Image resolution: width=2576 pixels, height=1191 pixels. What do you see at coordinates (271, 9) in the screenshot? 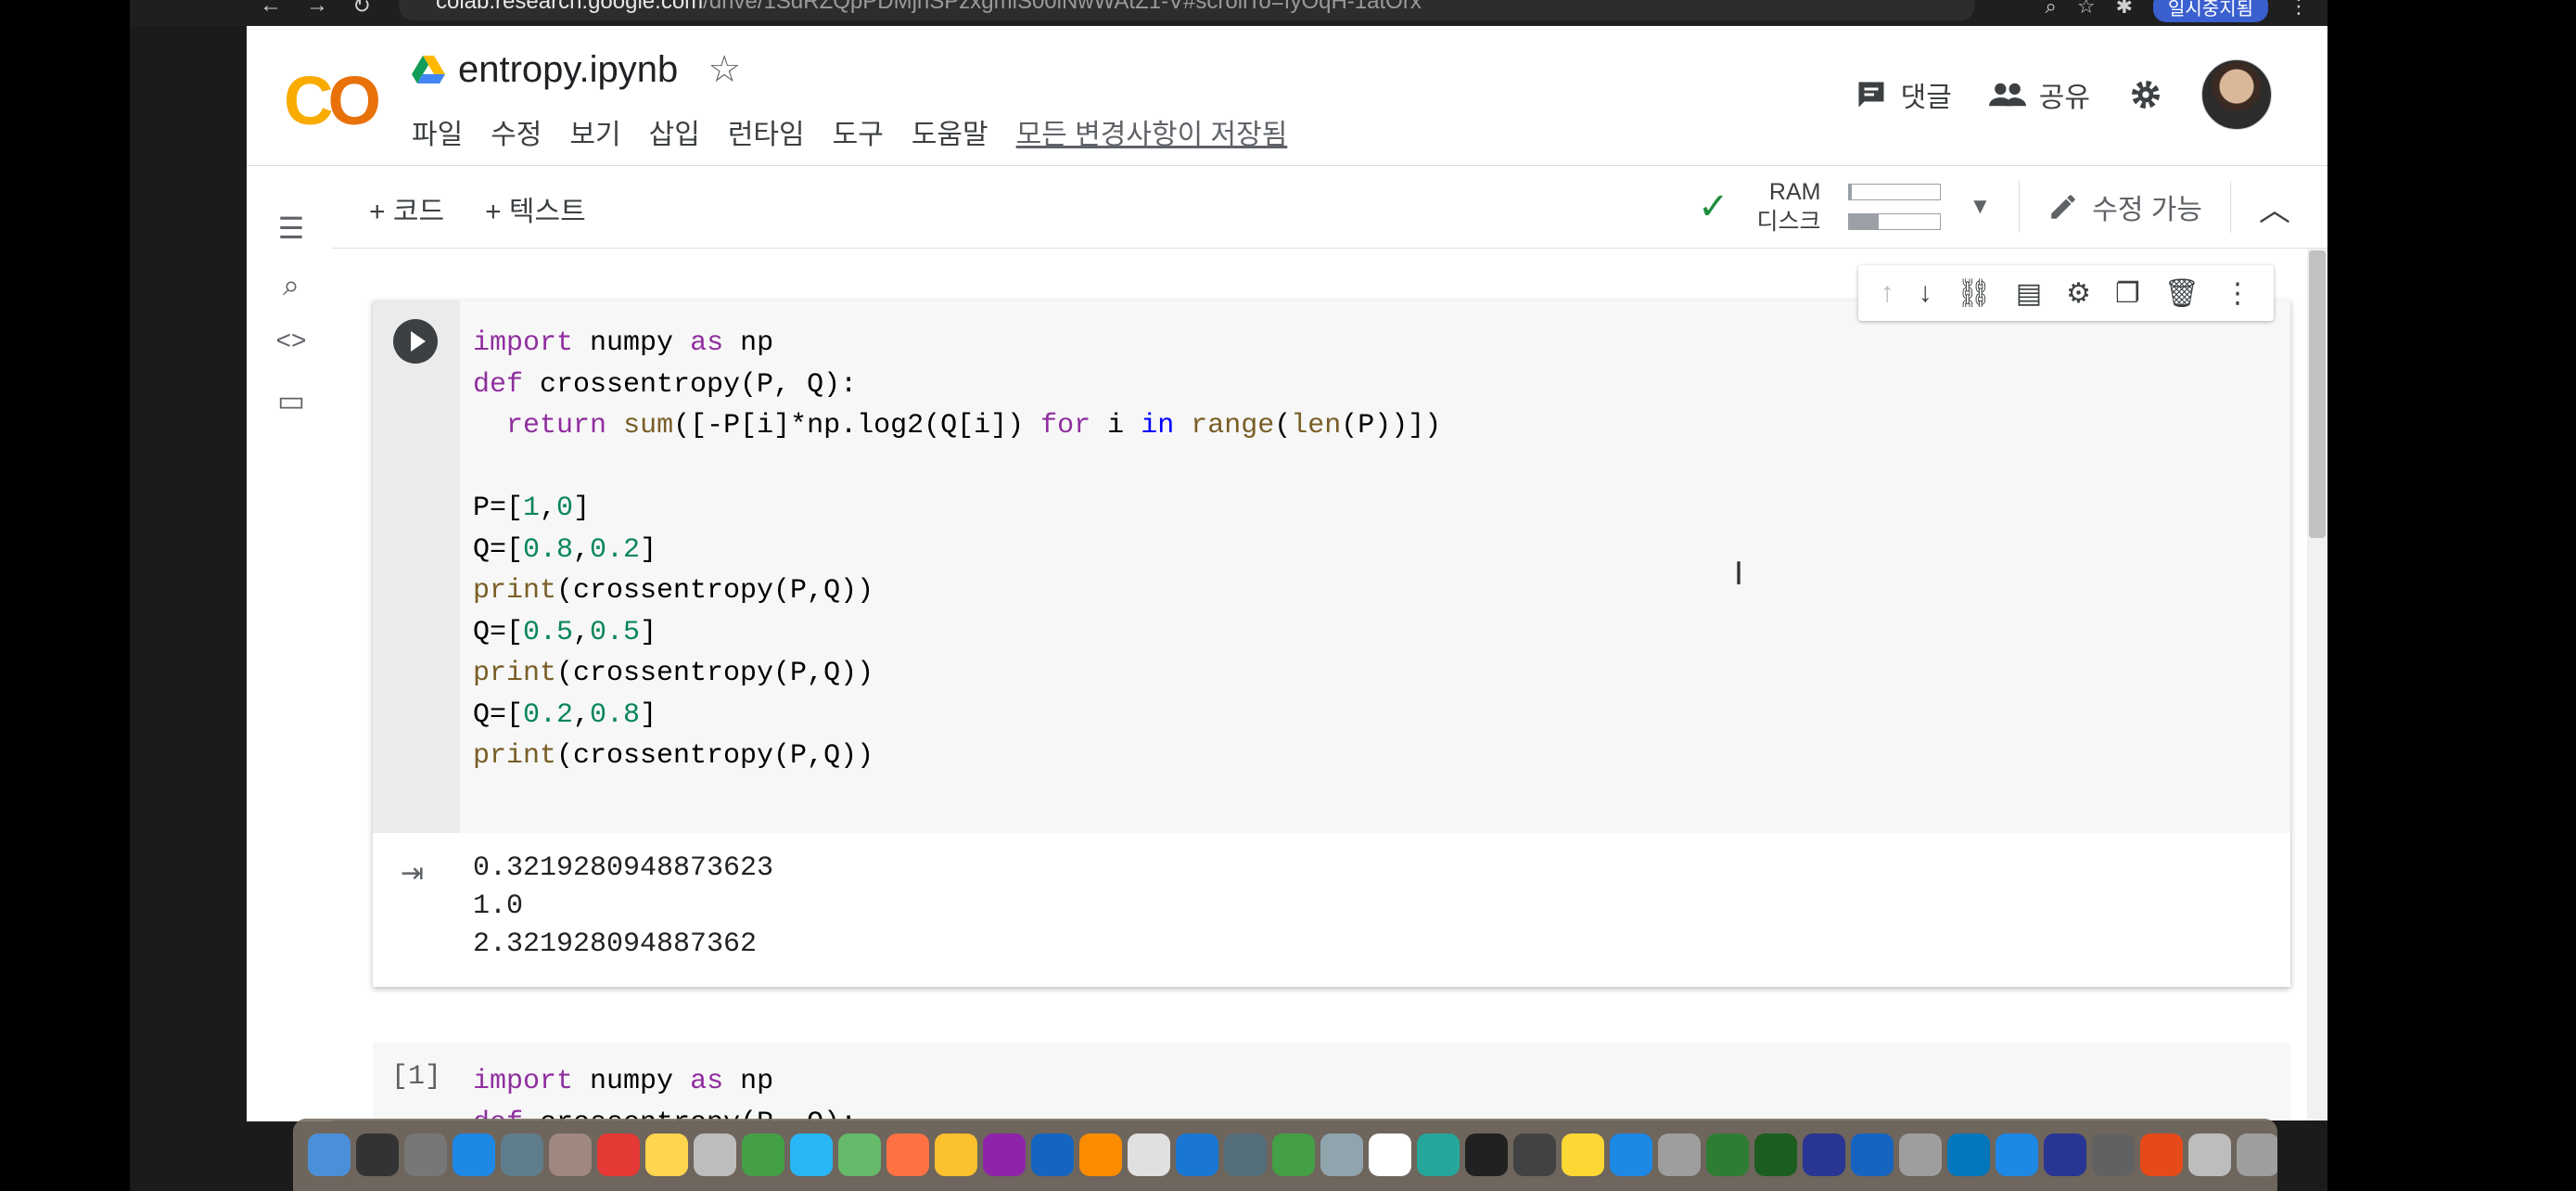
I see `back-icon: ←` at bounding box center [271, 9].